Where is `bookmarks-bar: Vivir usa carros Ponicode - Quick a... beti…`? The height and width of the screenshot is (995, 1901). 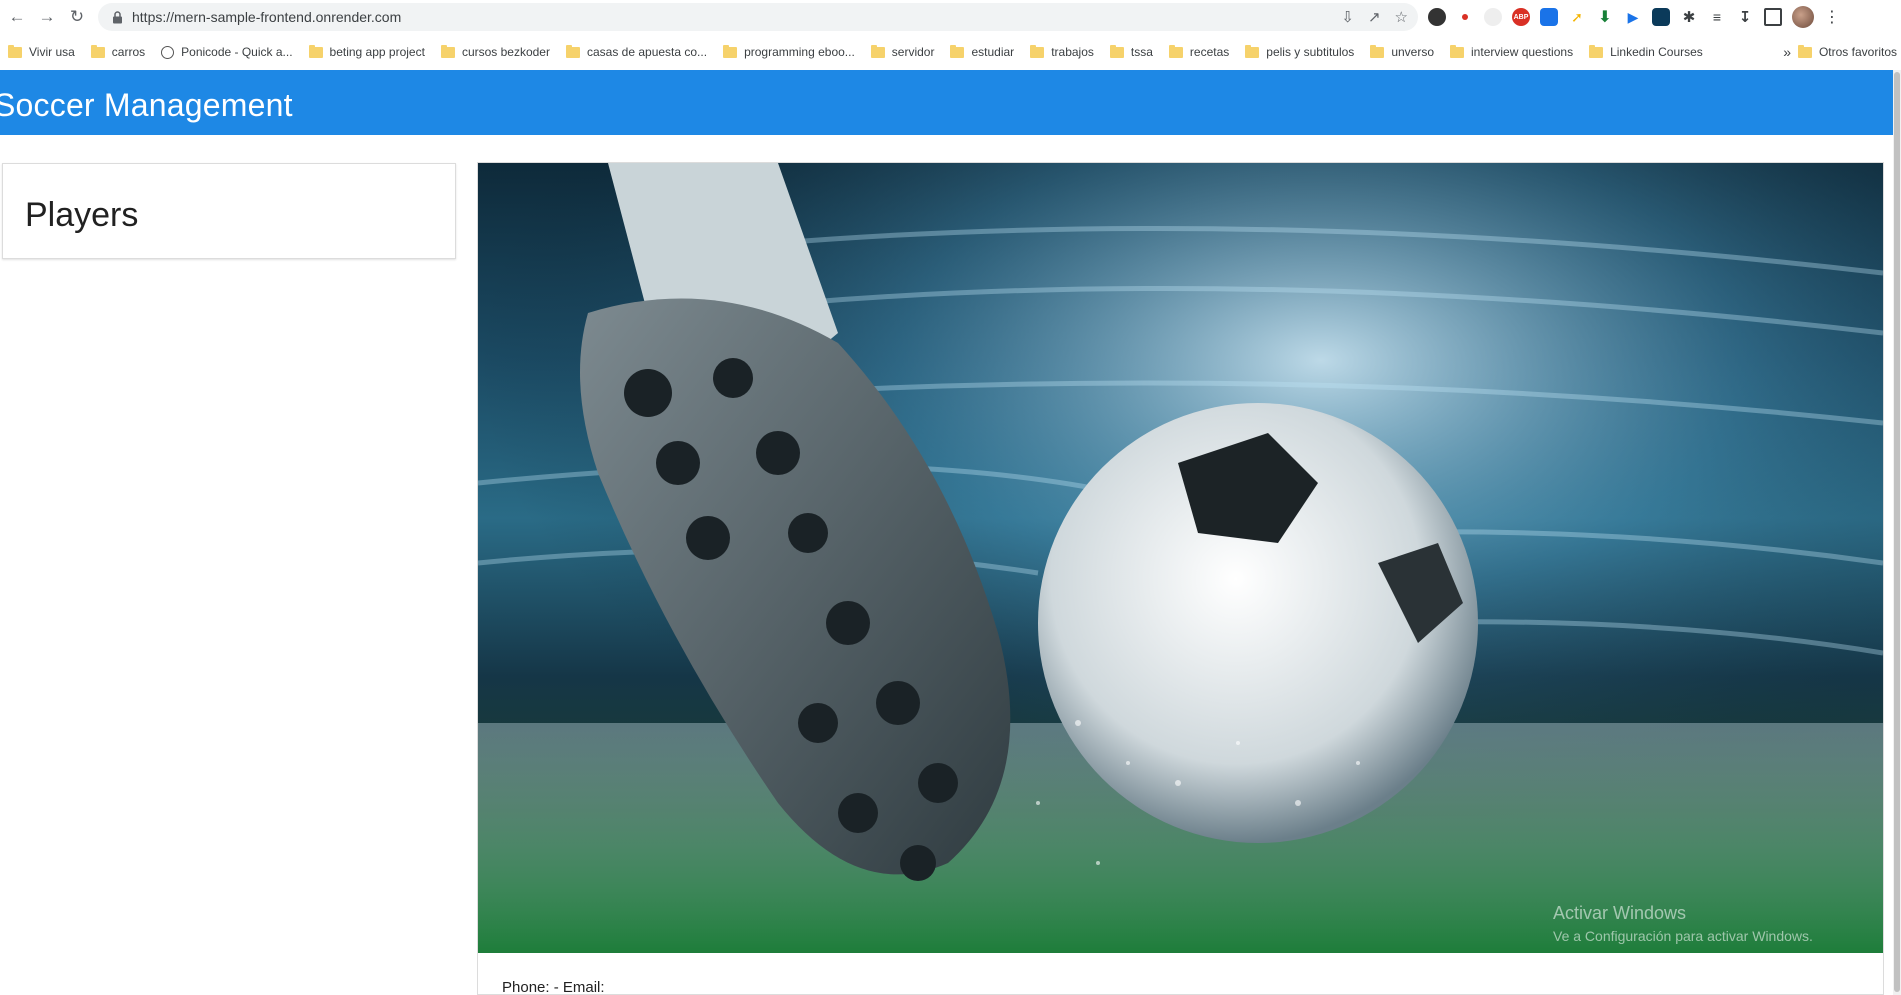 bookmarks-bar: Vivir usa carros Ponicode - Quick a... beti… is located at coordinates (950, 52).